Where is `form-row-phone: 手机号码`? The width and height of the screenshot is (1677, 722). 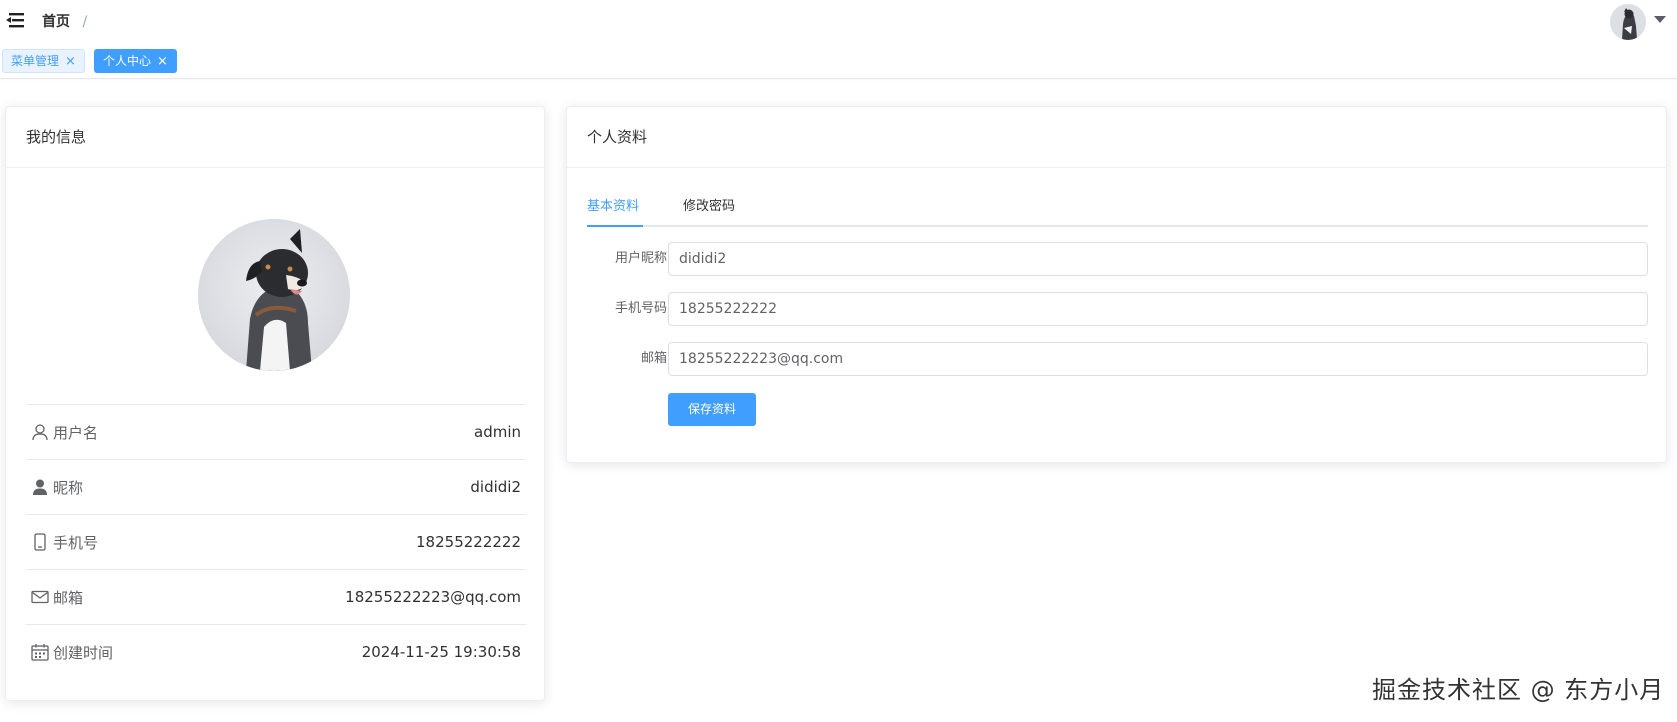
form-row-phone: 手机号码 is located at coordinates (1117, 309).